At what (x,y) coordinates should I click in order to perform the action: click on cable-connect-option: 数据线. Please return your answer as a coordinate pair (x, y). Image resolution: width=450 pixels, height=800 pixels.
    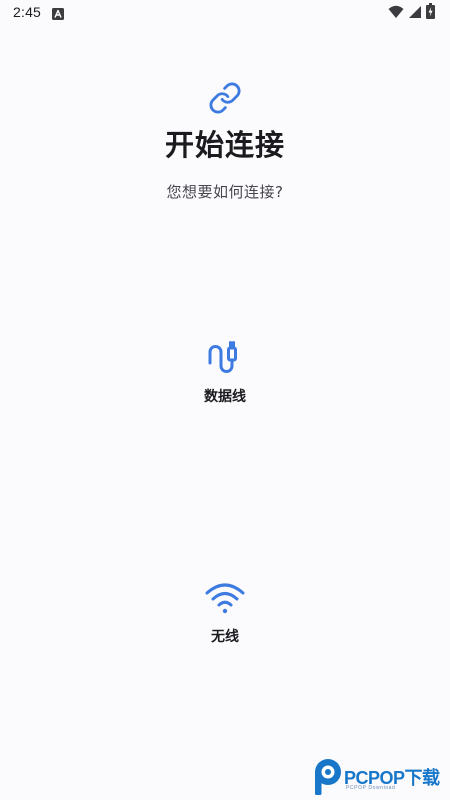
    Looking at the image, I should click on (225, 374).